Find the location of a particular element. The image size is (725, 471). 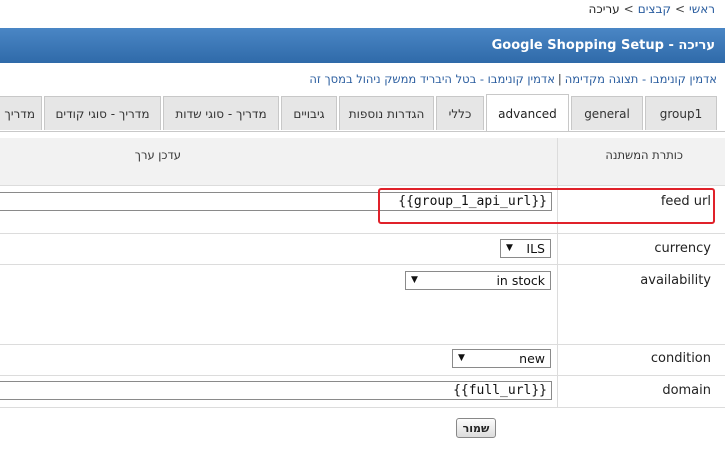

page-title-bar: Google Shopping Setup - עריכה is located at coordinates (362, 45).